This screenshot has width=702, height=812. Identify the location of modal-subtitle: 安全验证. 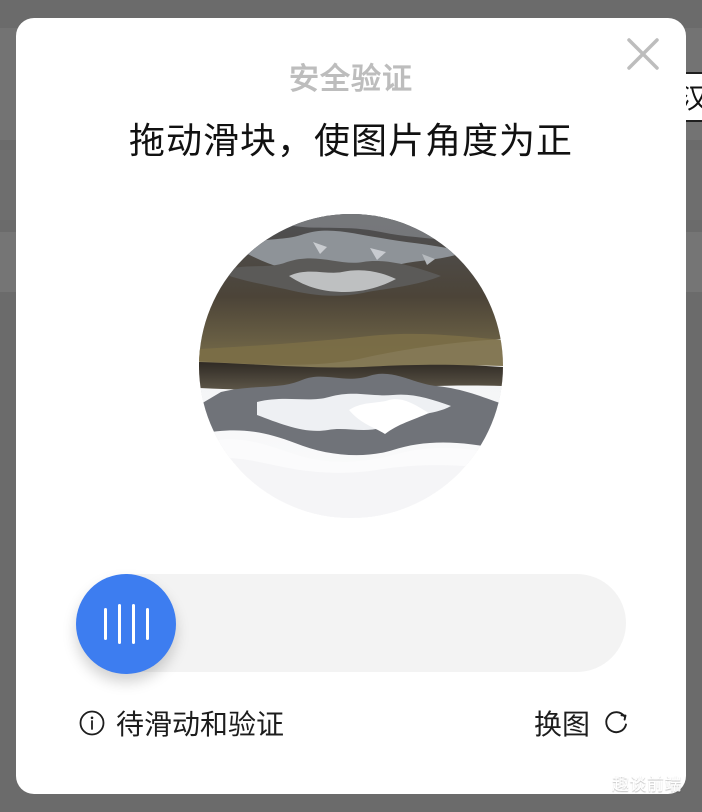
(351, 79).